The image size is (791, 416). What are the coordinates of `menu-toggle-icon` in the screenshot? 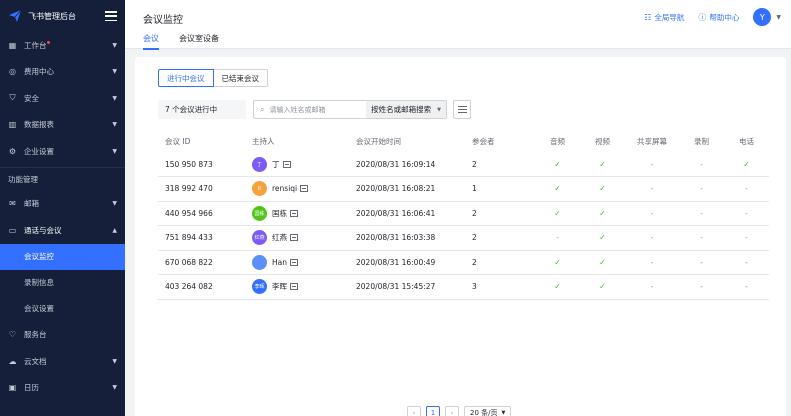 It's located at (111, 16).